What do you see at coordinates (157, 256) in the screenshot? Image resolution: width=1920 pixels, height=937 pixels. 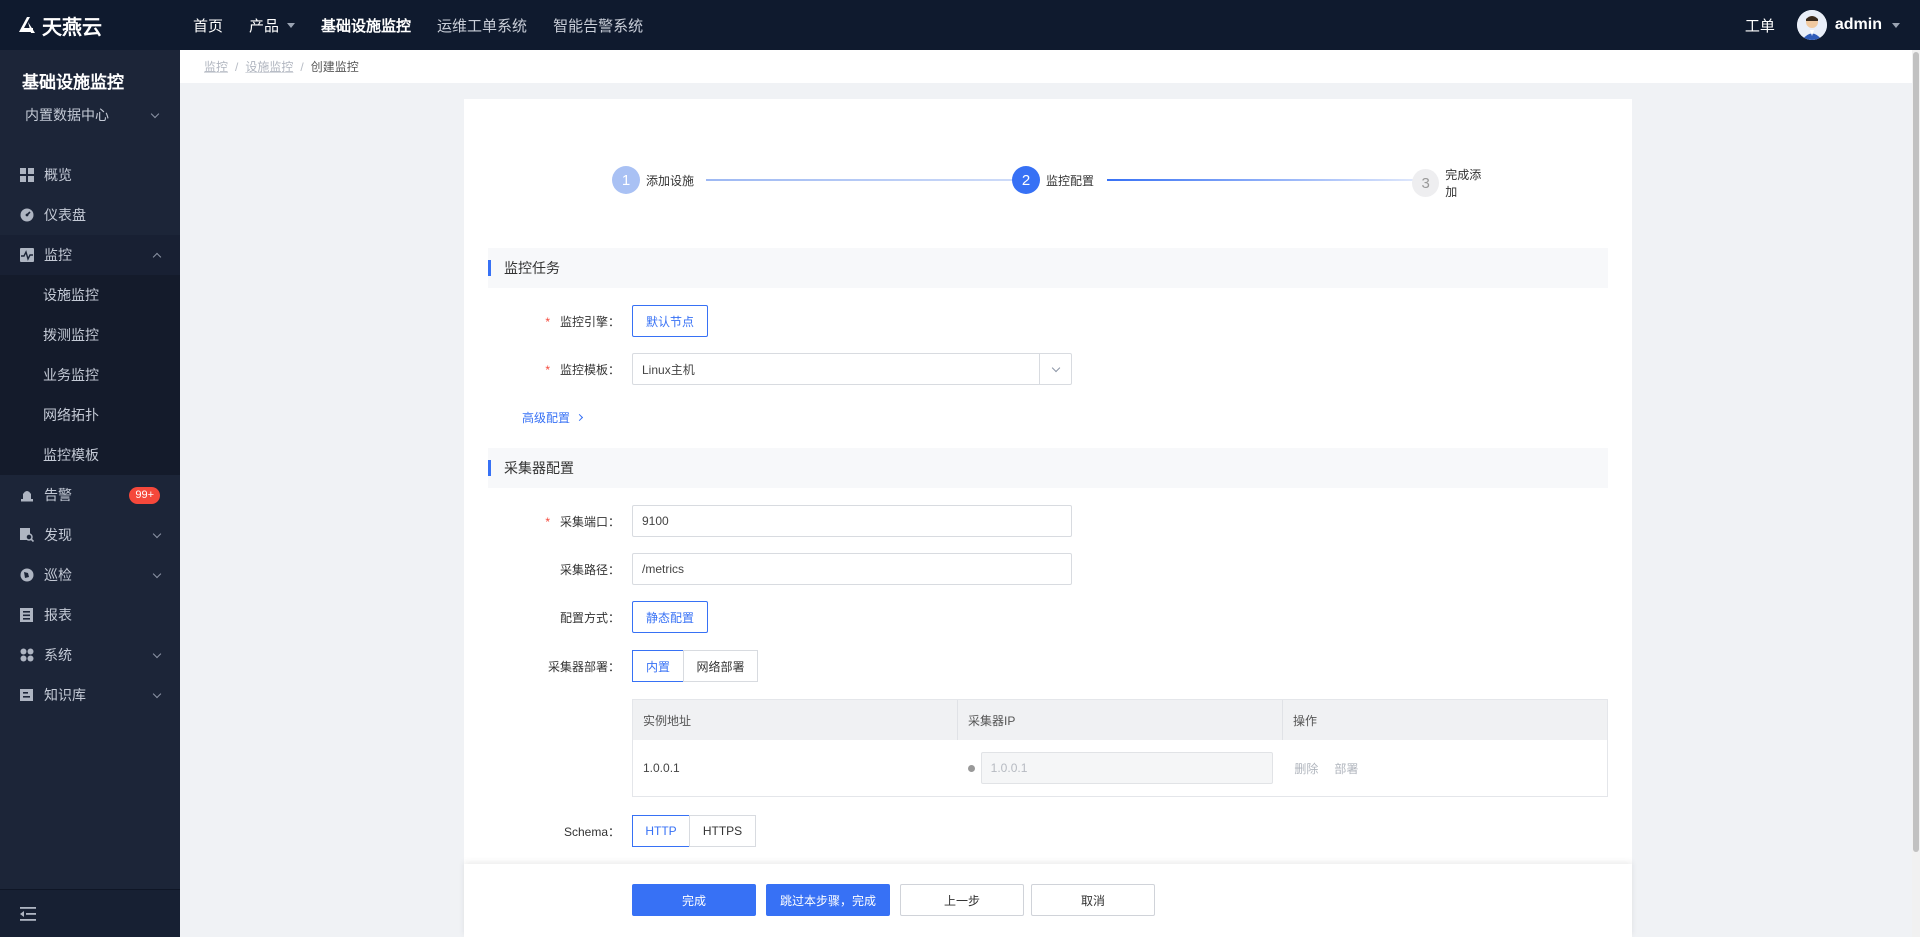 I see `chevron-up-icon` at bounding box center [157, 256].